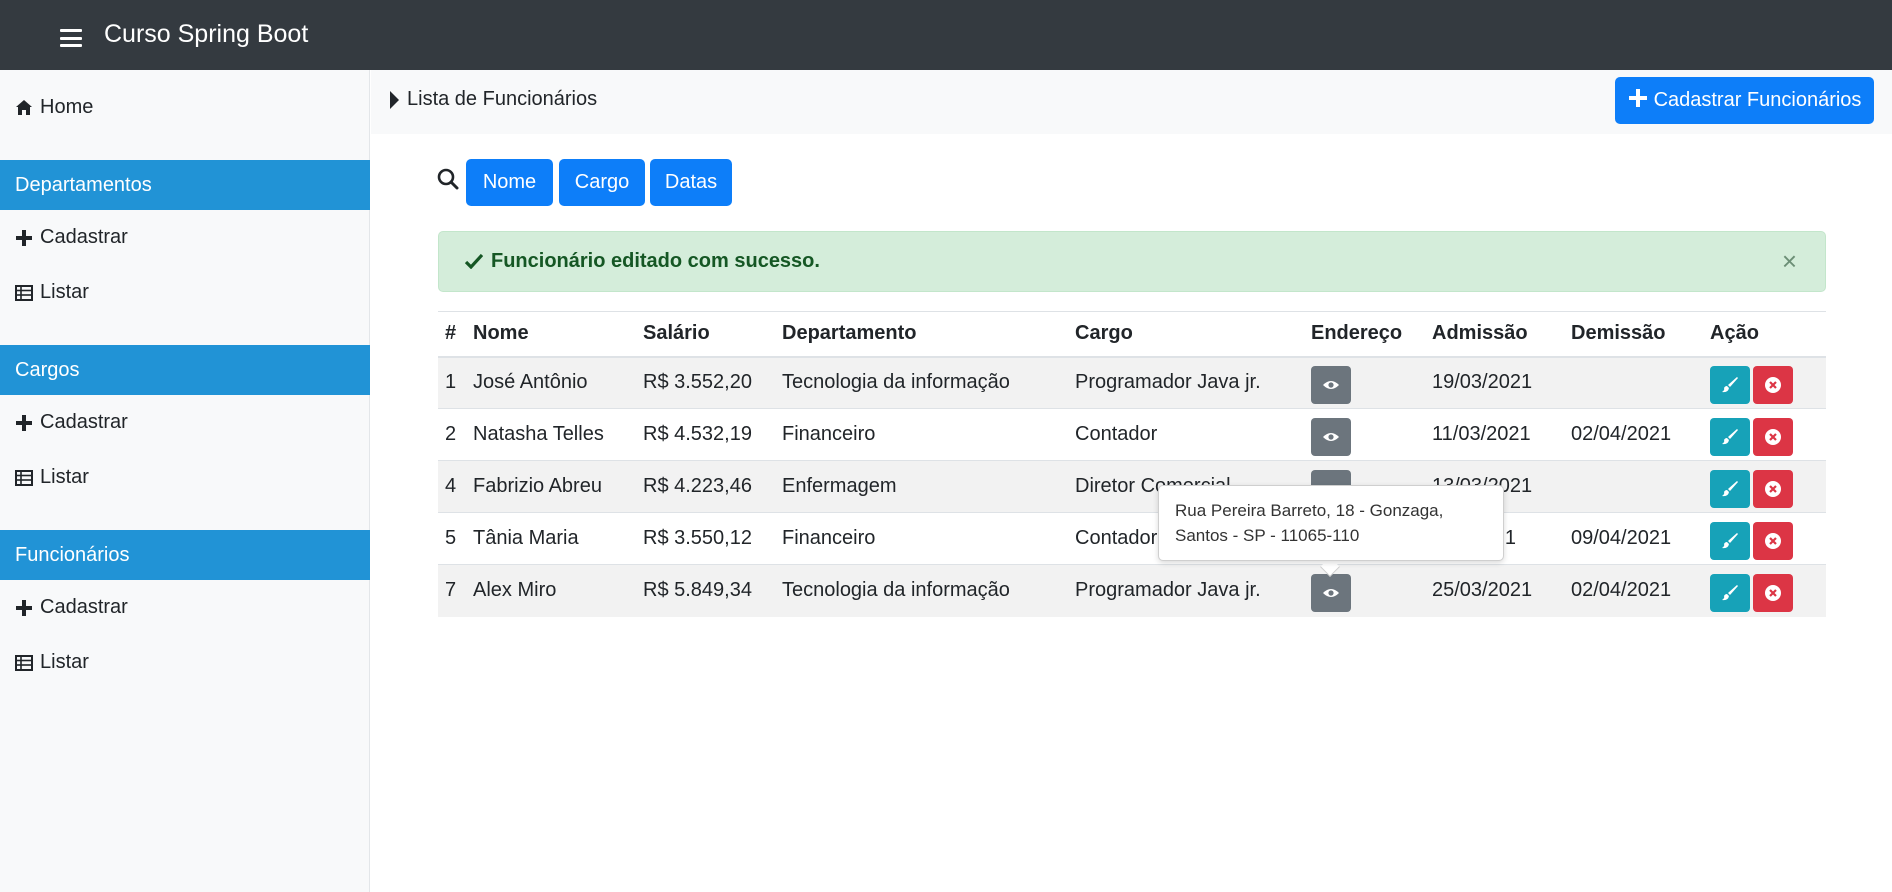  I want to click on sidebar-item-cargos-cadastrar: Cadastrar, so click(71, 422).